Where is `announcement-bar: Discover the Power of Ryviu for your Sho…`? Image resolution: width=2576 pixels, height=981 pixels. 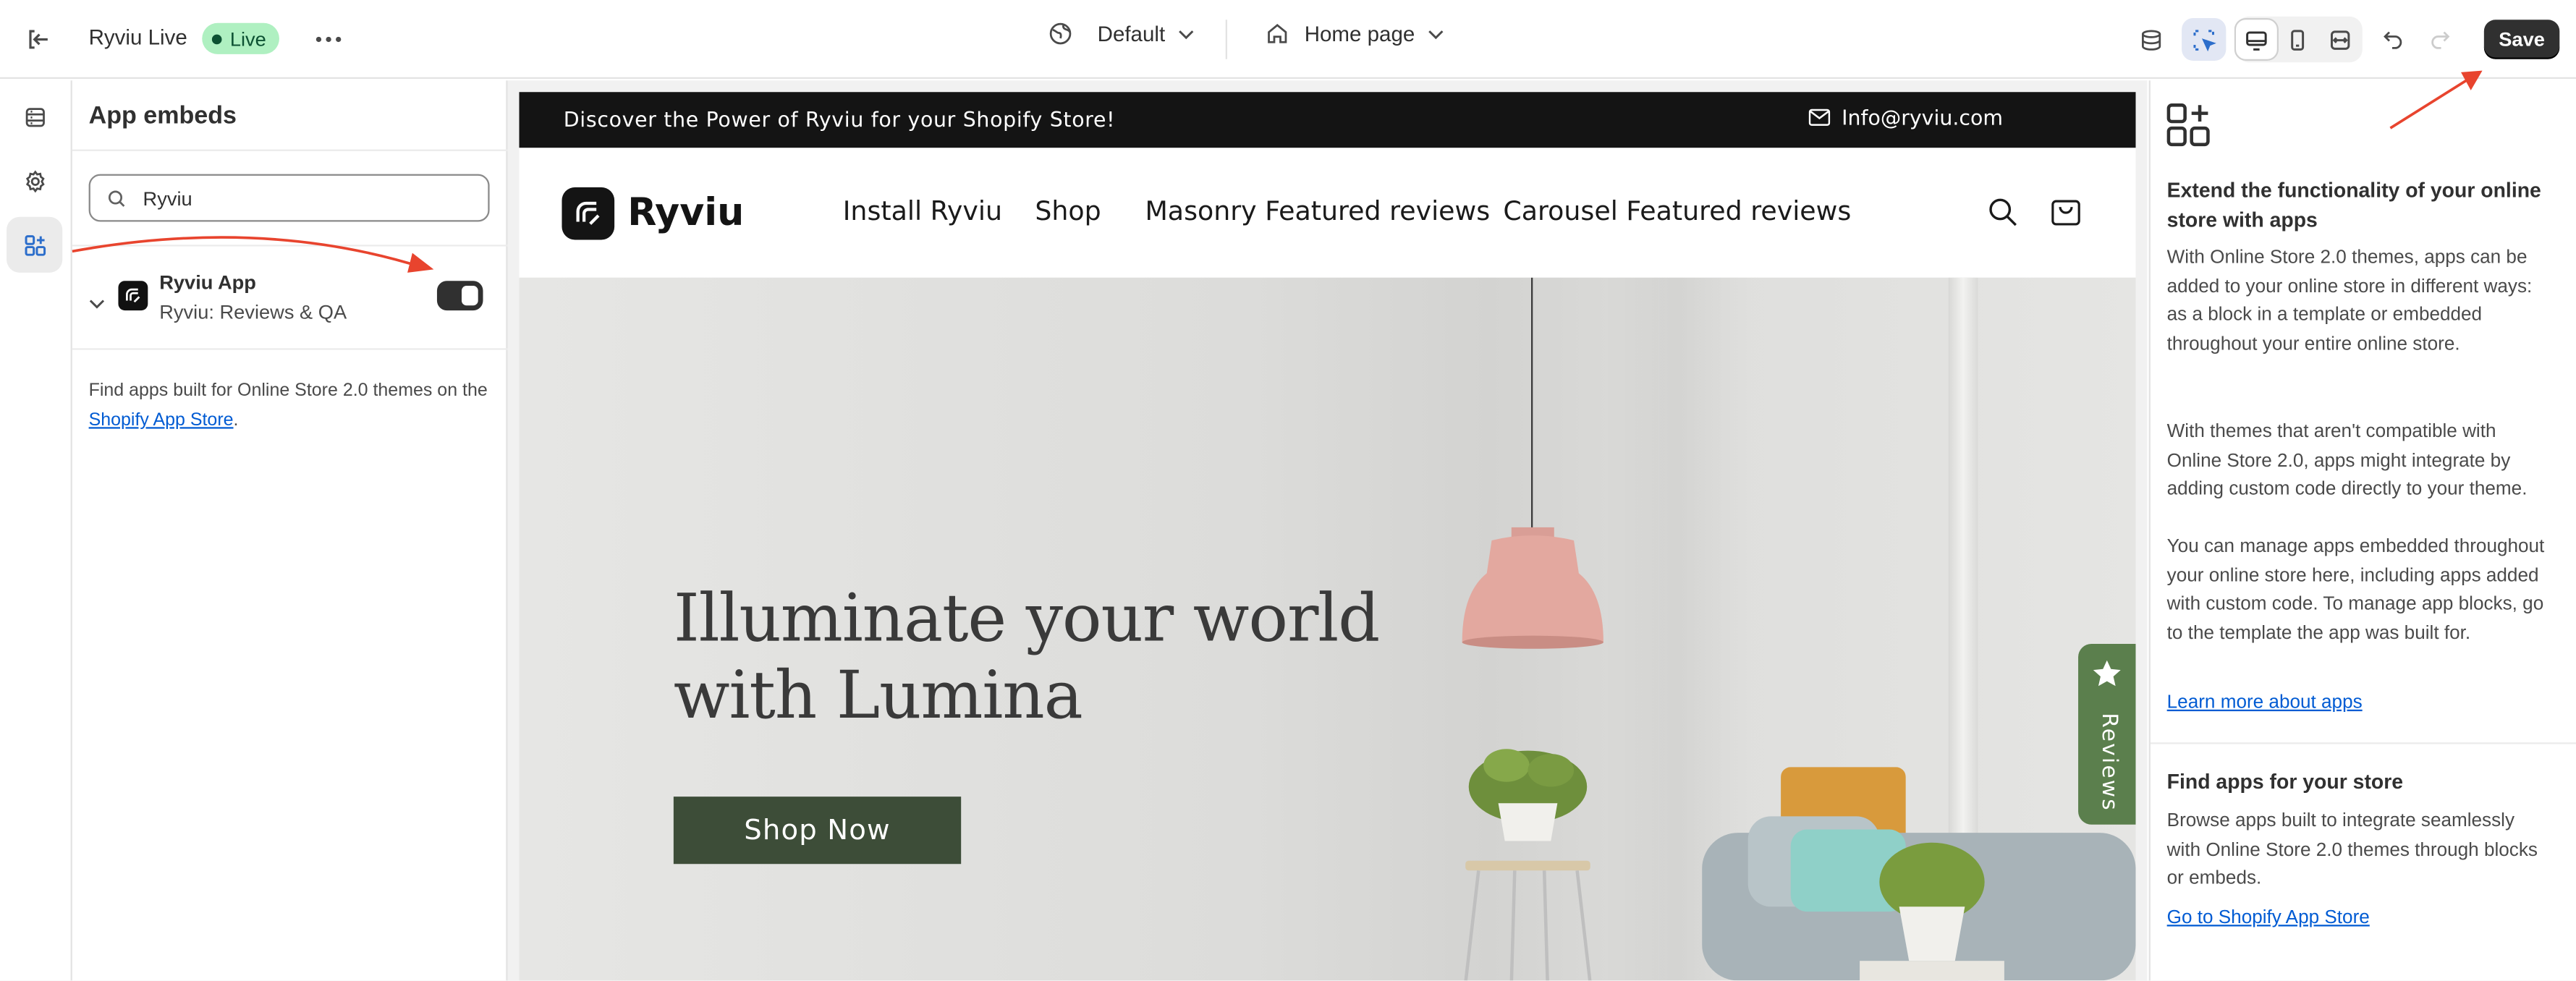
announcement-bar: Discover the Power of Ryviu for your Sho… is located at coordinates (1327, 120).